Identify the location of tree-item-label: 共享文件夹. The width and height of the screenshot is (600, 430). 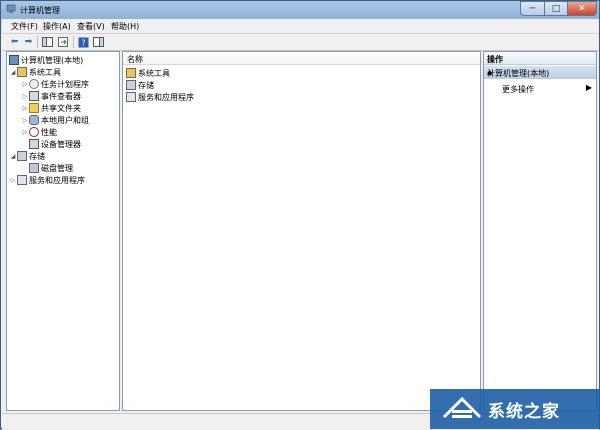
(61, 108).